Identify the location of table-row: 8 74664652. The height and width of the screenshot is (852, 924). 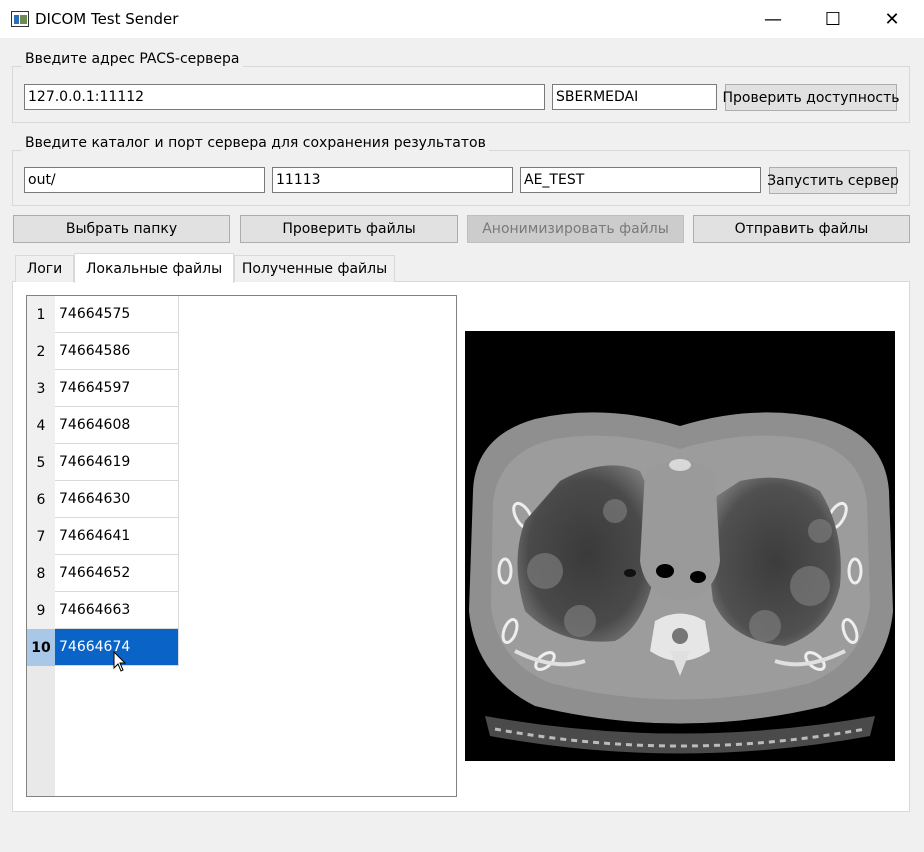
(103, 573).